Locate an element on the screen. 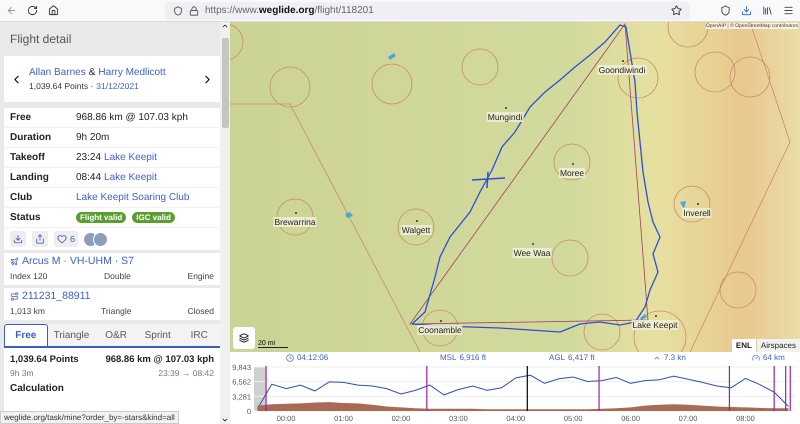 The image size is (800, 424). detail-time: 23:24 is located at coordinates (89, 157).